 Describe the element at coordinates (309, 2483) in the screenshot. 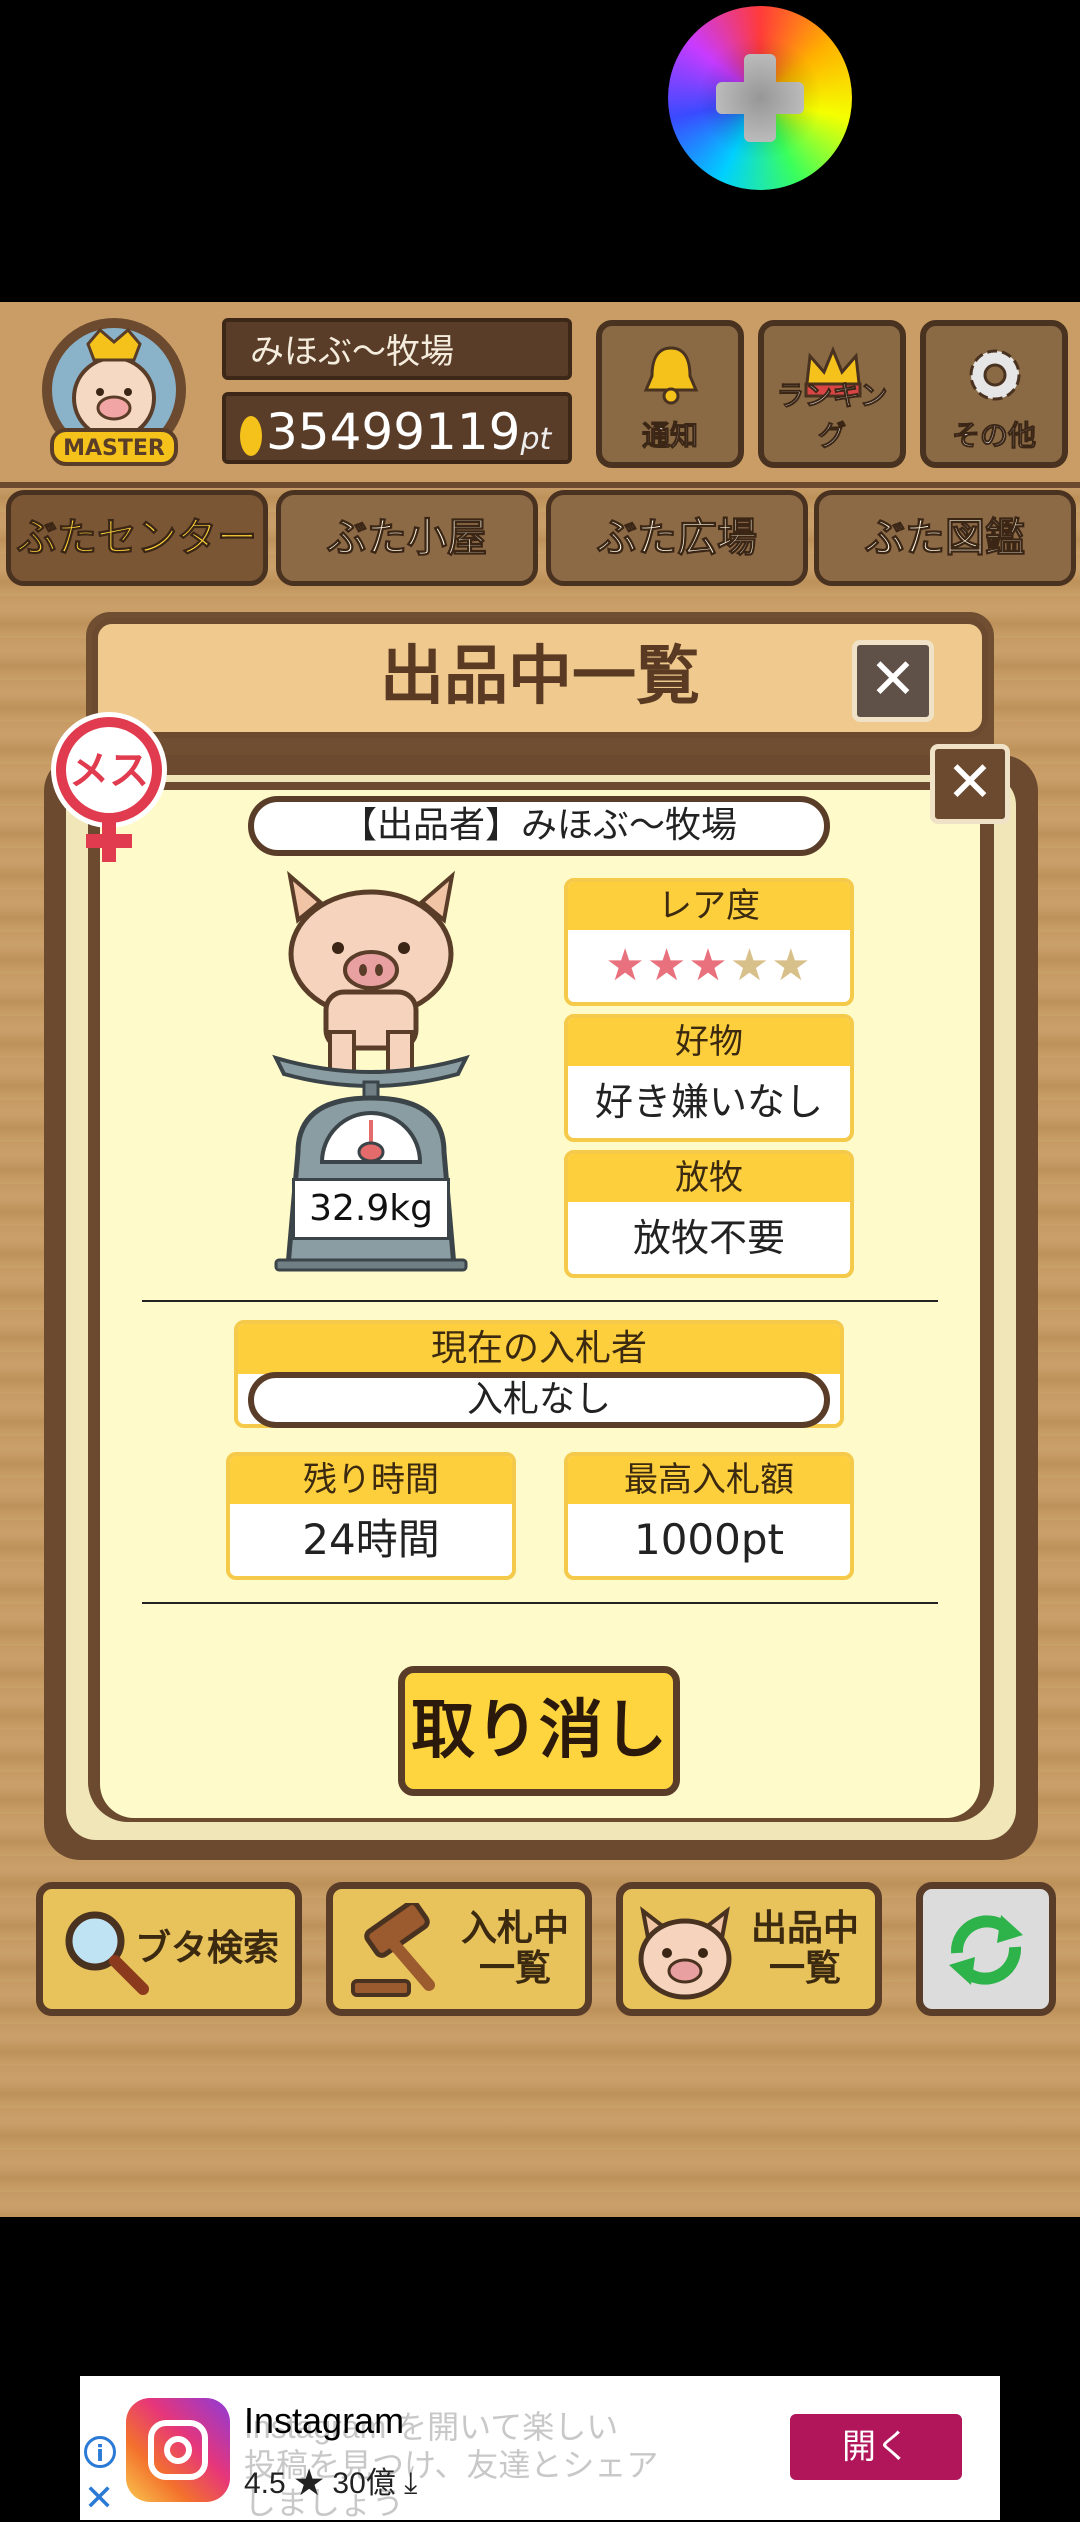

I see `star-icon: ★` at that location.